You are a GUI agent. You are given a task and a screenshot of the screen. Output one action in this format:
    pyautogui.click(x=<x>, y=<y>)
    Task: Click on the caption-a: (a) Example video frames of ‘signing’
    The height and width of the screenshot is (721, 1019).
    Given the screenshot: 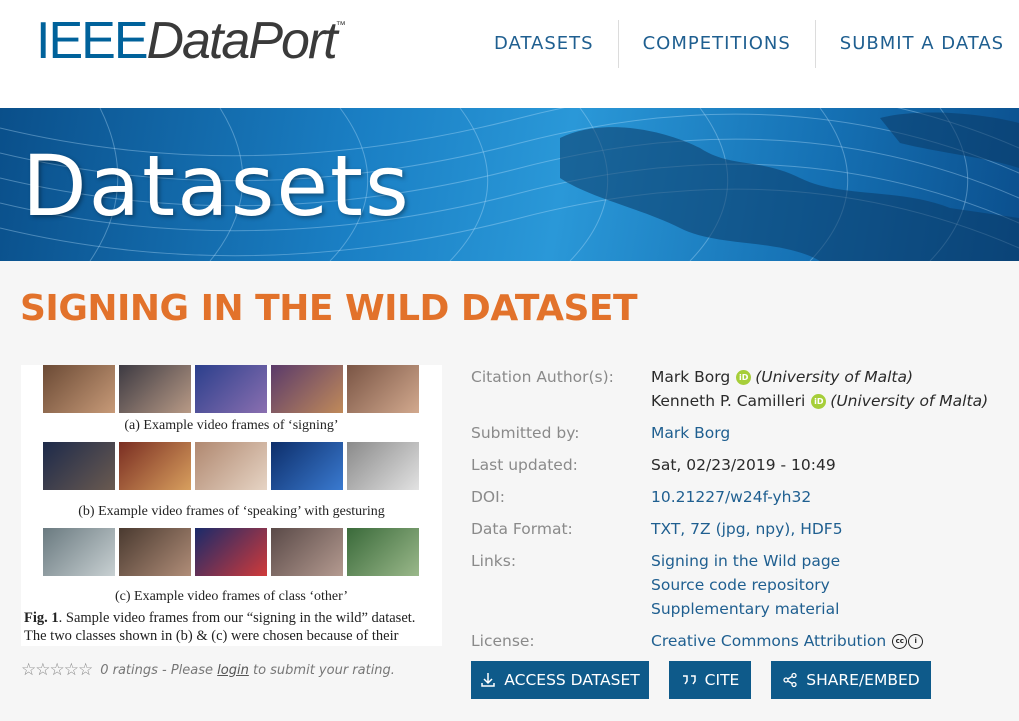 What is the action you would take?
    pyautogui.click(x=231, y=425)
    